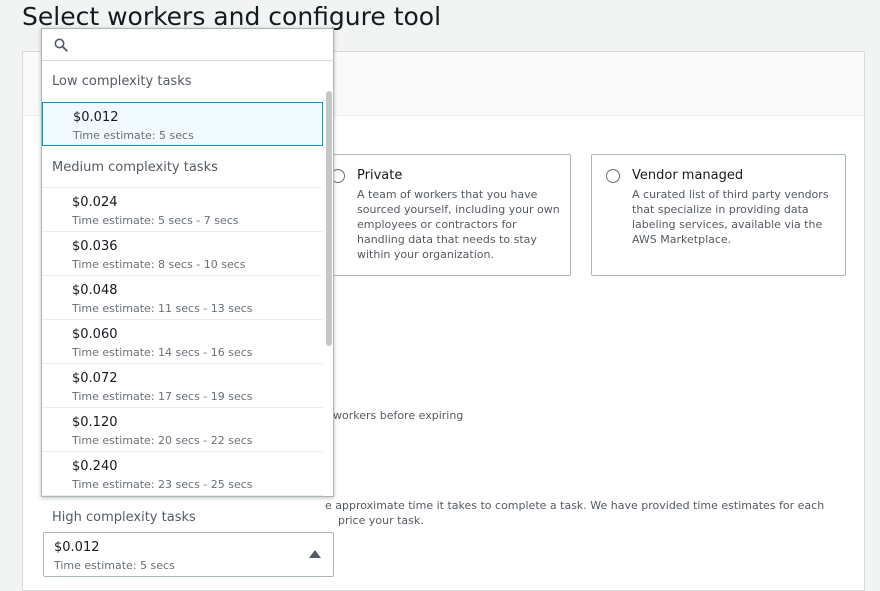 This screenshot has height=591, width=880. Describe the element at coordinates (182, 124) in the screenshot. I see `price-option-0-012: $0.012 Time estimate: 5 secs` at that location.